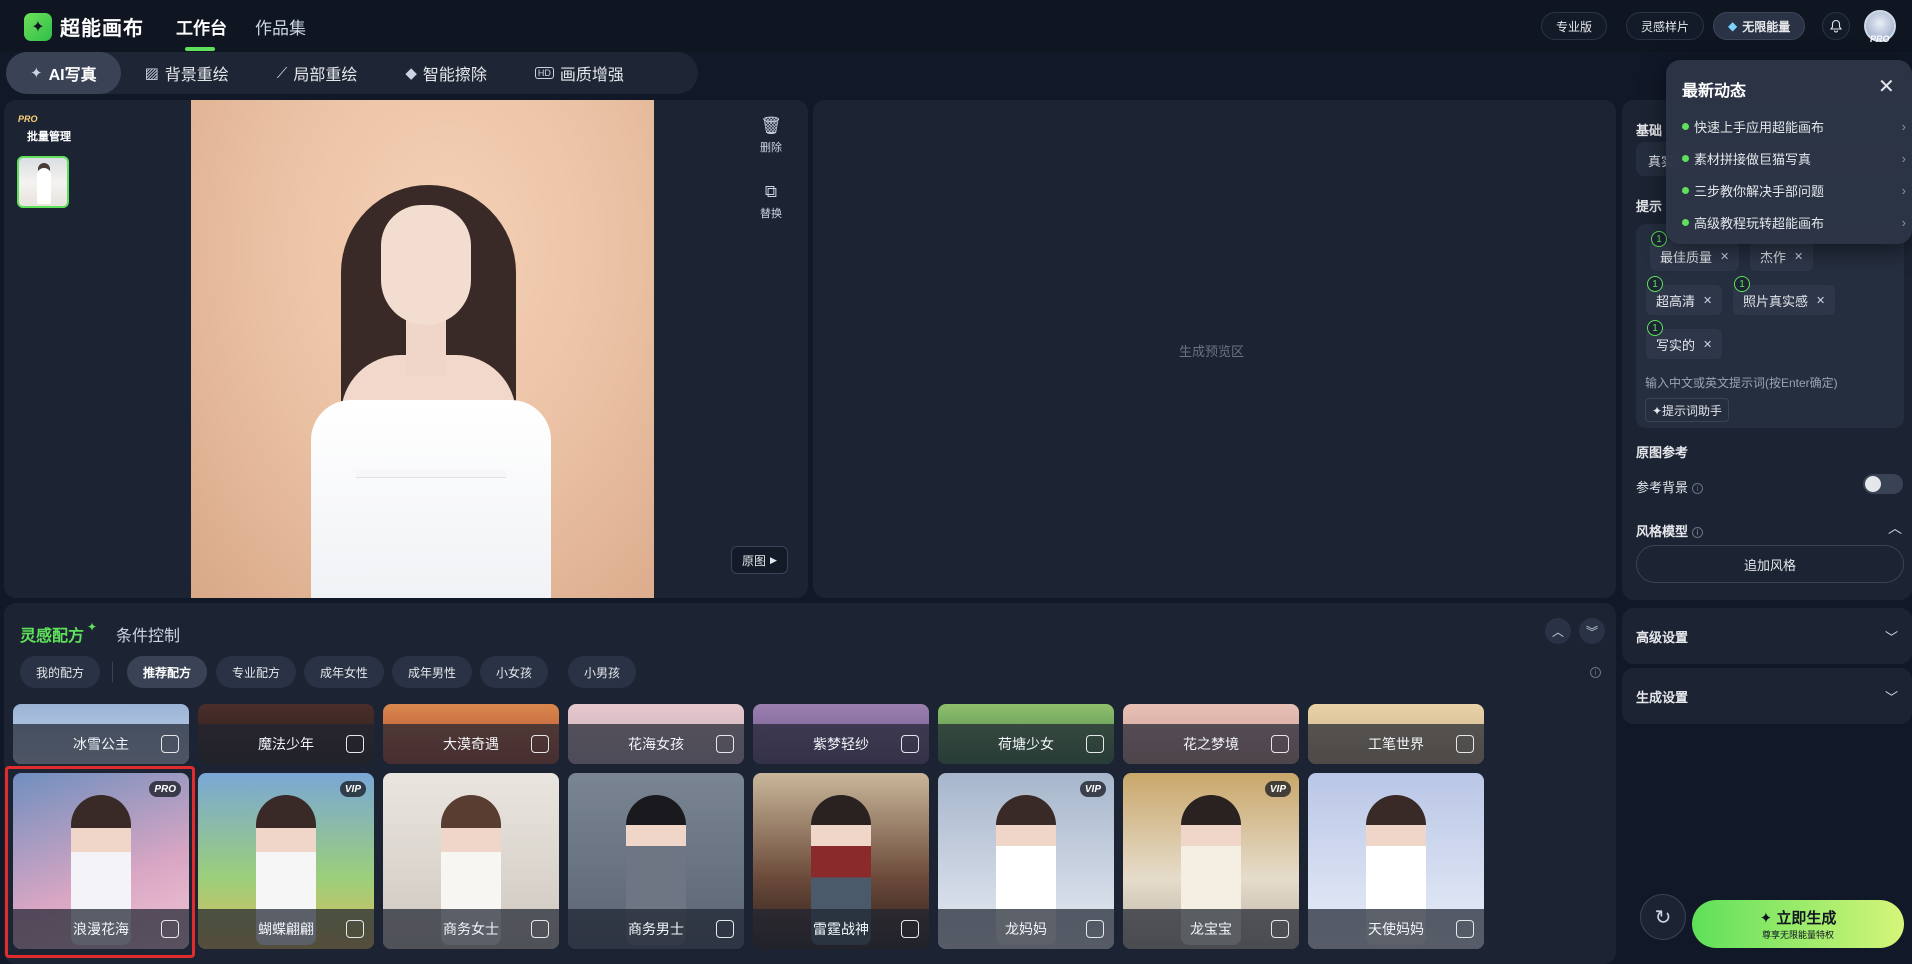 Image resolution: width=1912 pixels, height=964 pixels. I want to click on recipe-card: VIP 蝴蝶翩翩, so click(286, 861).